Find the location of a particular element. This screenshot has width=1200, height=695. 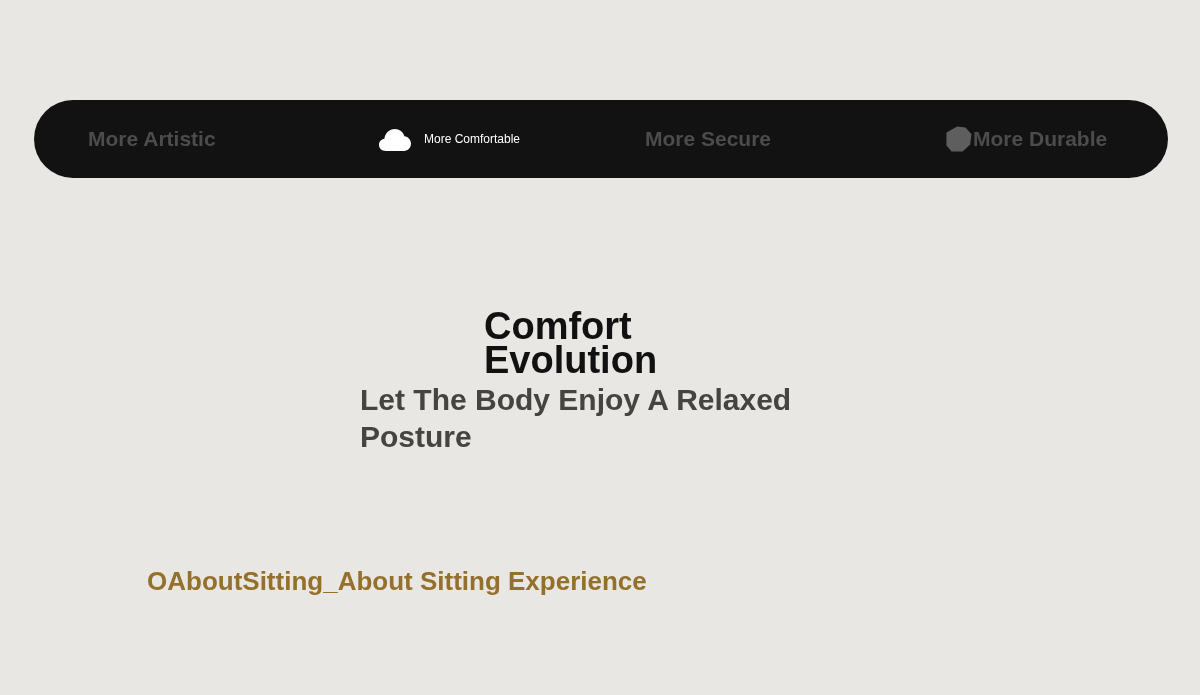

tab: More Durable is located at coordinates (1027, 139).